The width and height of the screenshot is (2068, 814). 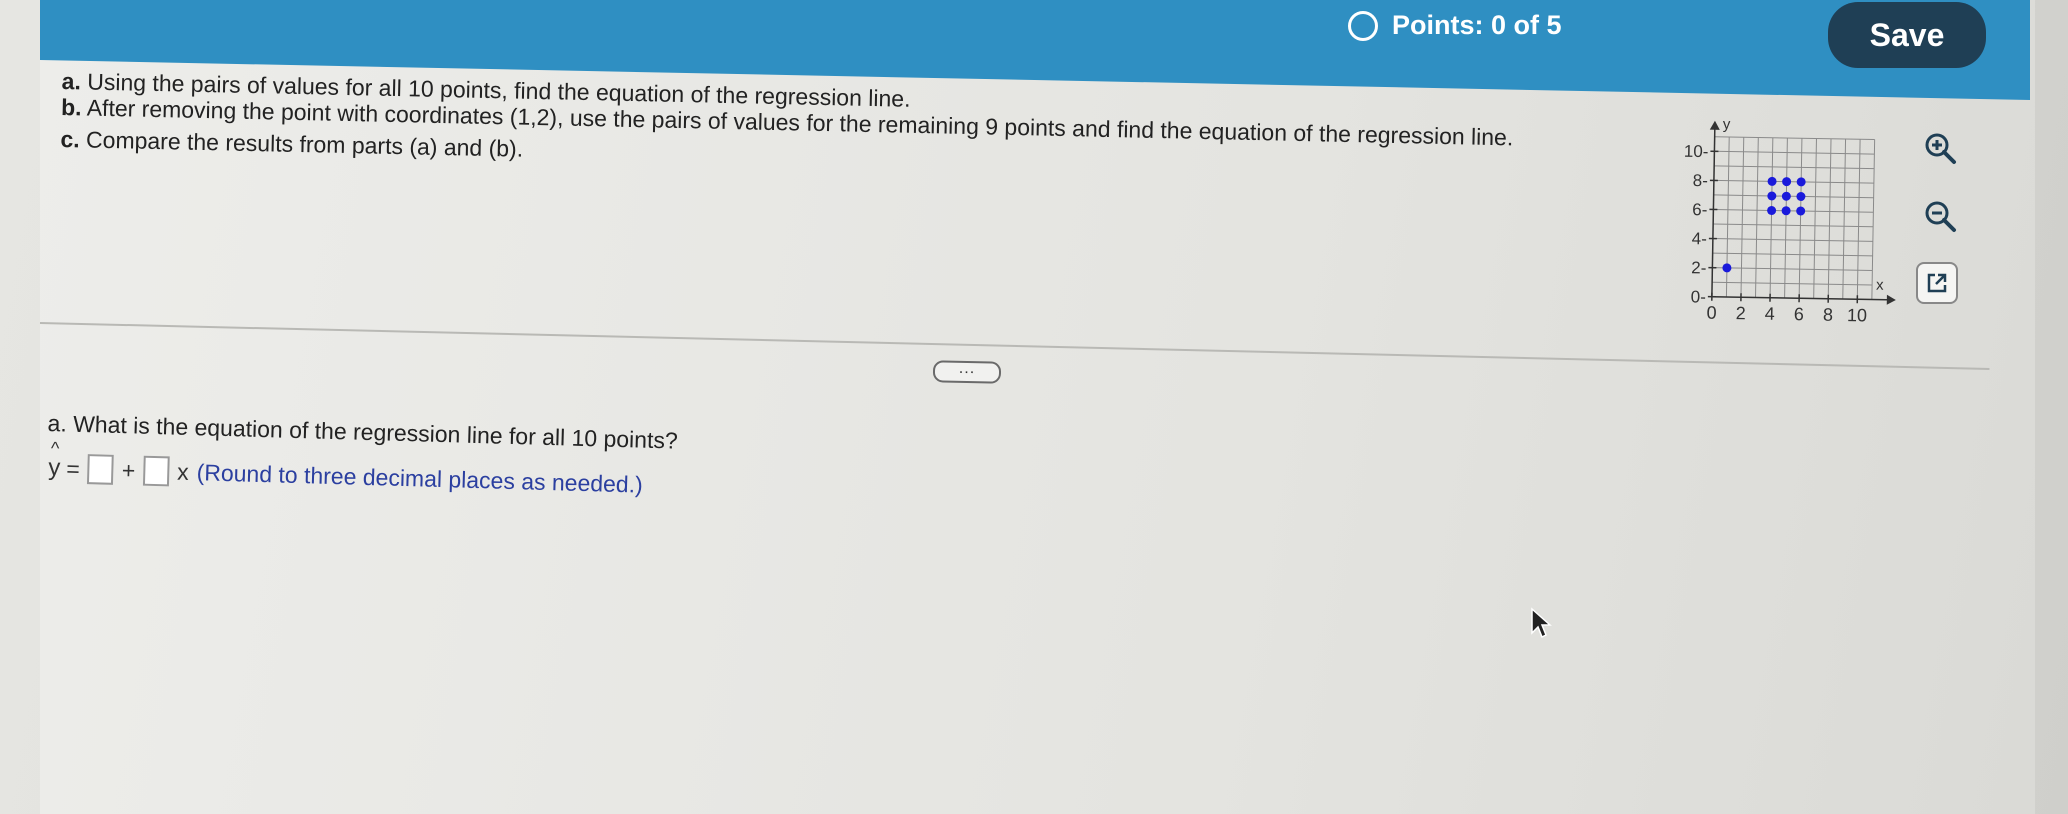 I want to click on x-tick-label: 6, so click(x=1799, y=314).